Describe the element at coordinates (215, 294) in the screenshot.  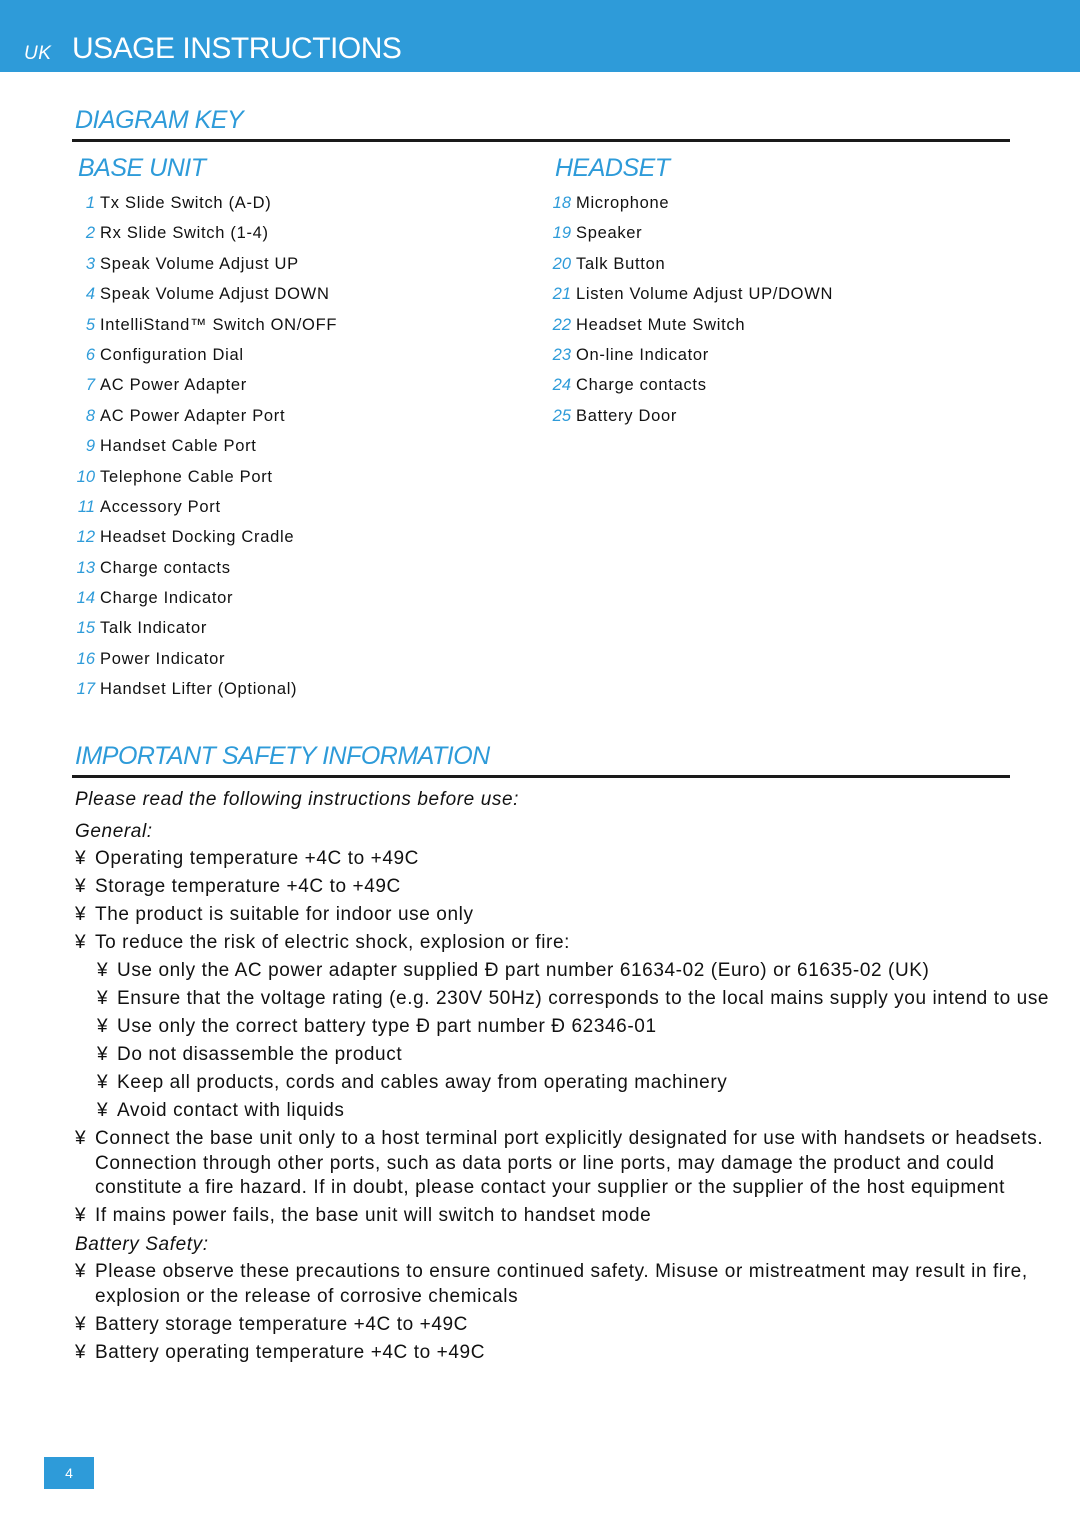
I see `key-label: Speak Volume Adjust DOWN` at that location.